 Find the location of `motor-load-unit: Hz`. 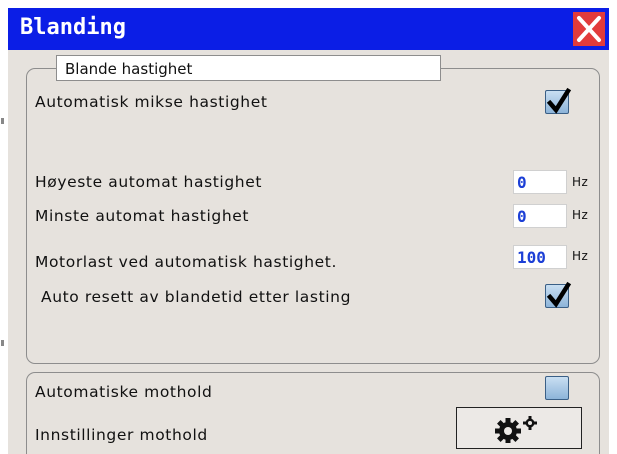

motor-load-unit: Hz is located at coordinates (580, 256).